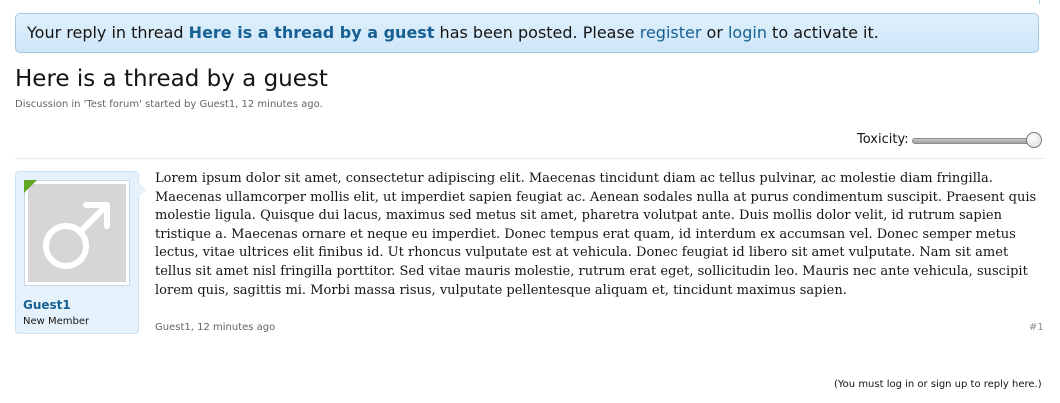 The width and height of the screenshot is (1060, 403). I want to click on author-box: Guest1 New Member, so click(80, 252).